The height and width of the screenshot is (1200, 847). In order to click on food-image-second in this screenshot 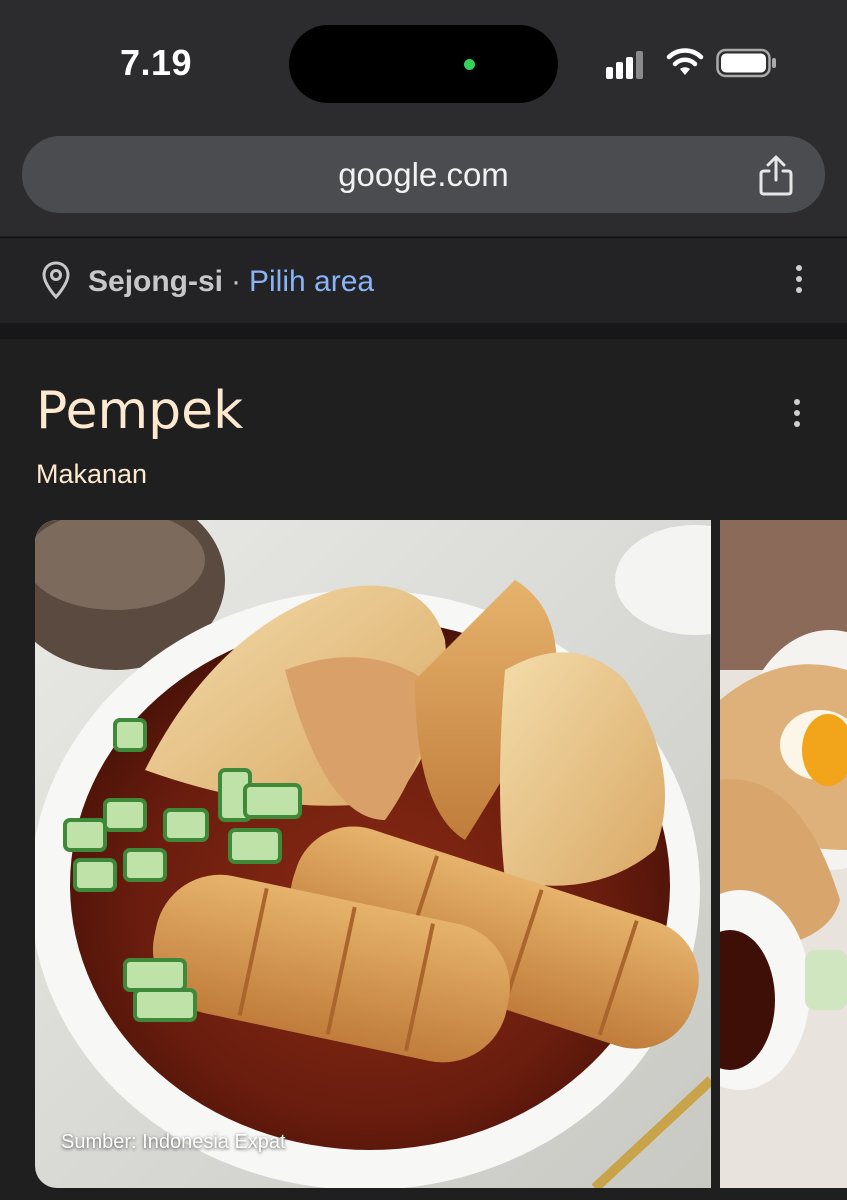, I will do `click(783, 854)`.